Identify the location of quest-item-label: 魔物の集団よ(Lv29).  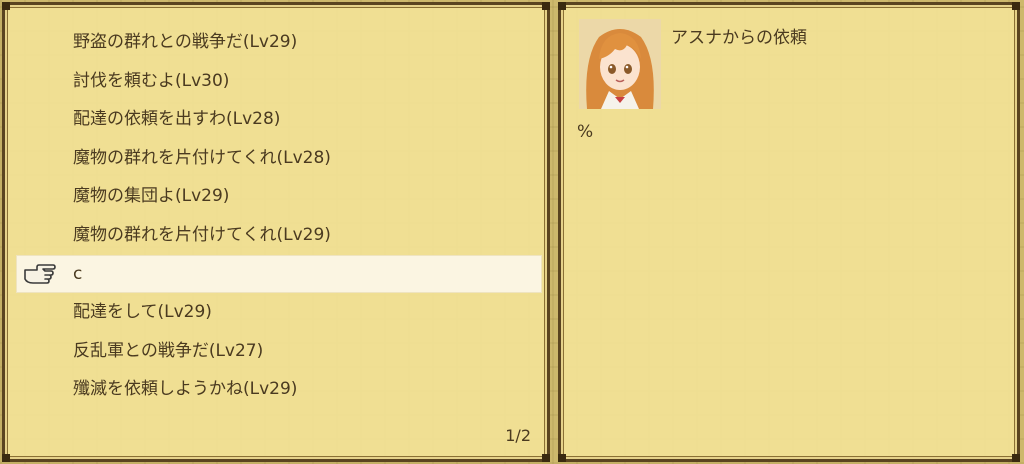
(151, 196).